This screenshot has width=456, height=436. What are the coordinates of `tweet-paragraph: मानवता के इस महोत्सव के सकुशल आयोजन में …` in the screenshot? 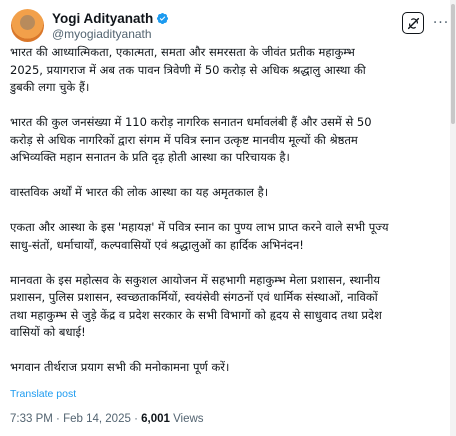 It's located at (196, 306).